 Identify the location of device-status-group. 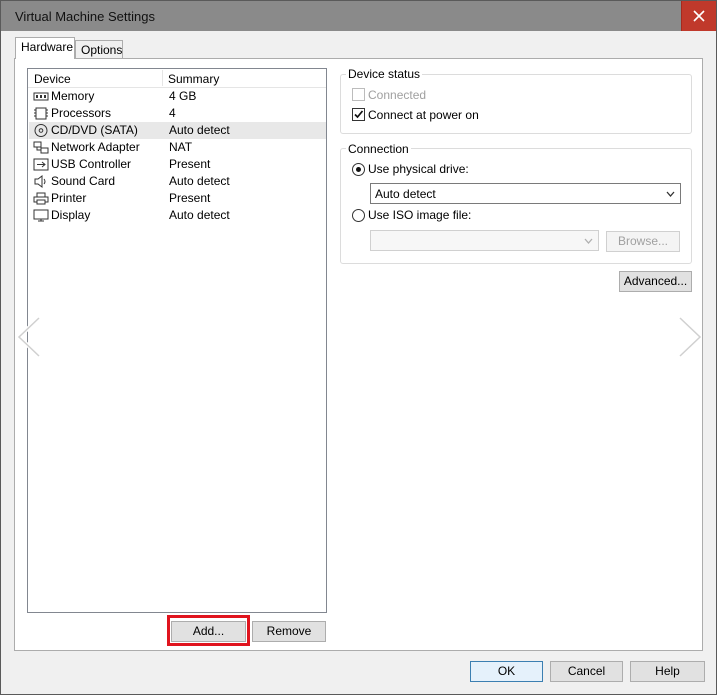
(516, 104).